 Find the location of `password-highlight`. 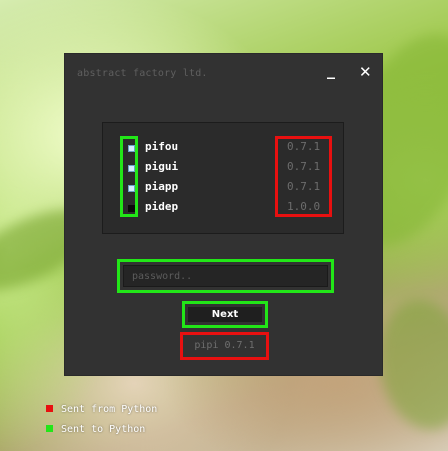

password-highlight is located at coordinates (225, 276).